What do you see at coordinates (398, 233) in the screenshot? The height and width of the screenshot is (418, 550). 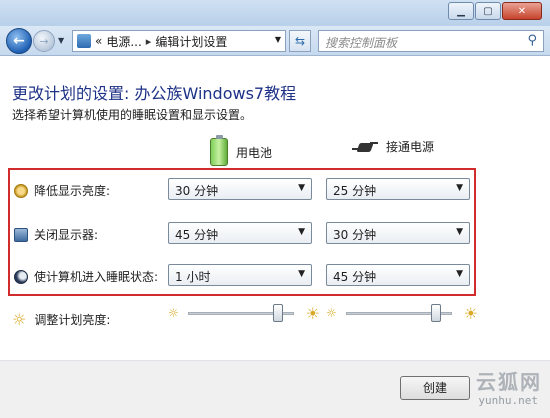 I see `turn-off-display-plugged-select: 30 分钟 ▼` at bounding box center [398, 233].